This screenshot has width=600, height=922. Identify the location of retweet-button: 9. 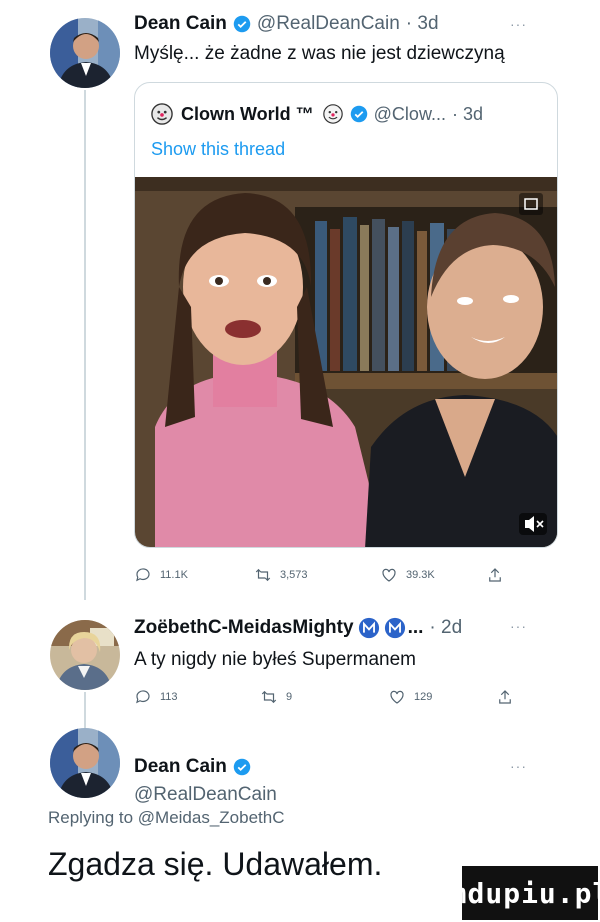
(324, 697).